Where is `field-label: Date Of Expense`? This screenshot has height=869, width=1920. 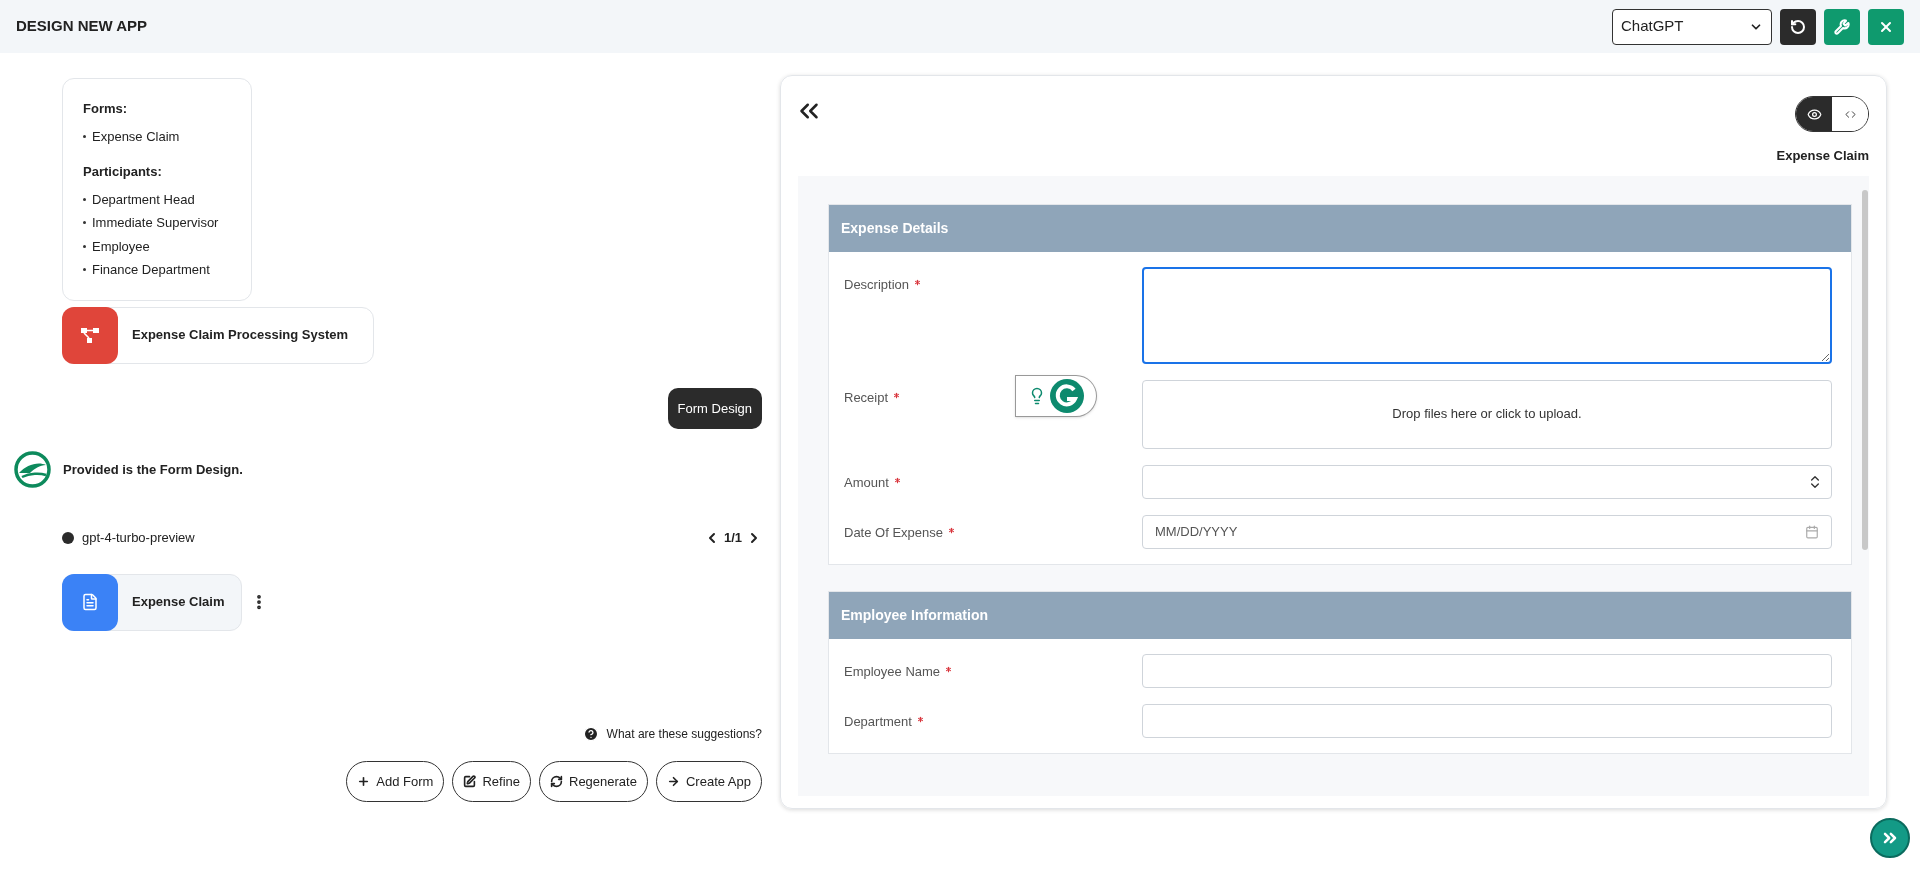 field-label: Date Of Expense is located at coordinates (893, 532).